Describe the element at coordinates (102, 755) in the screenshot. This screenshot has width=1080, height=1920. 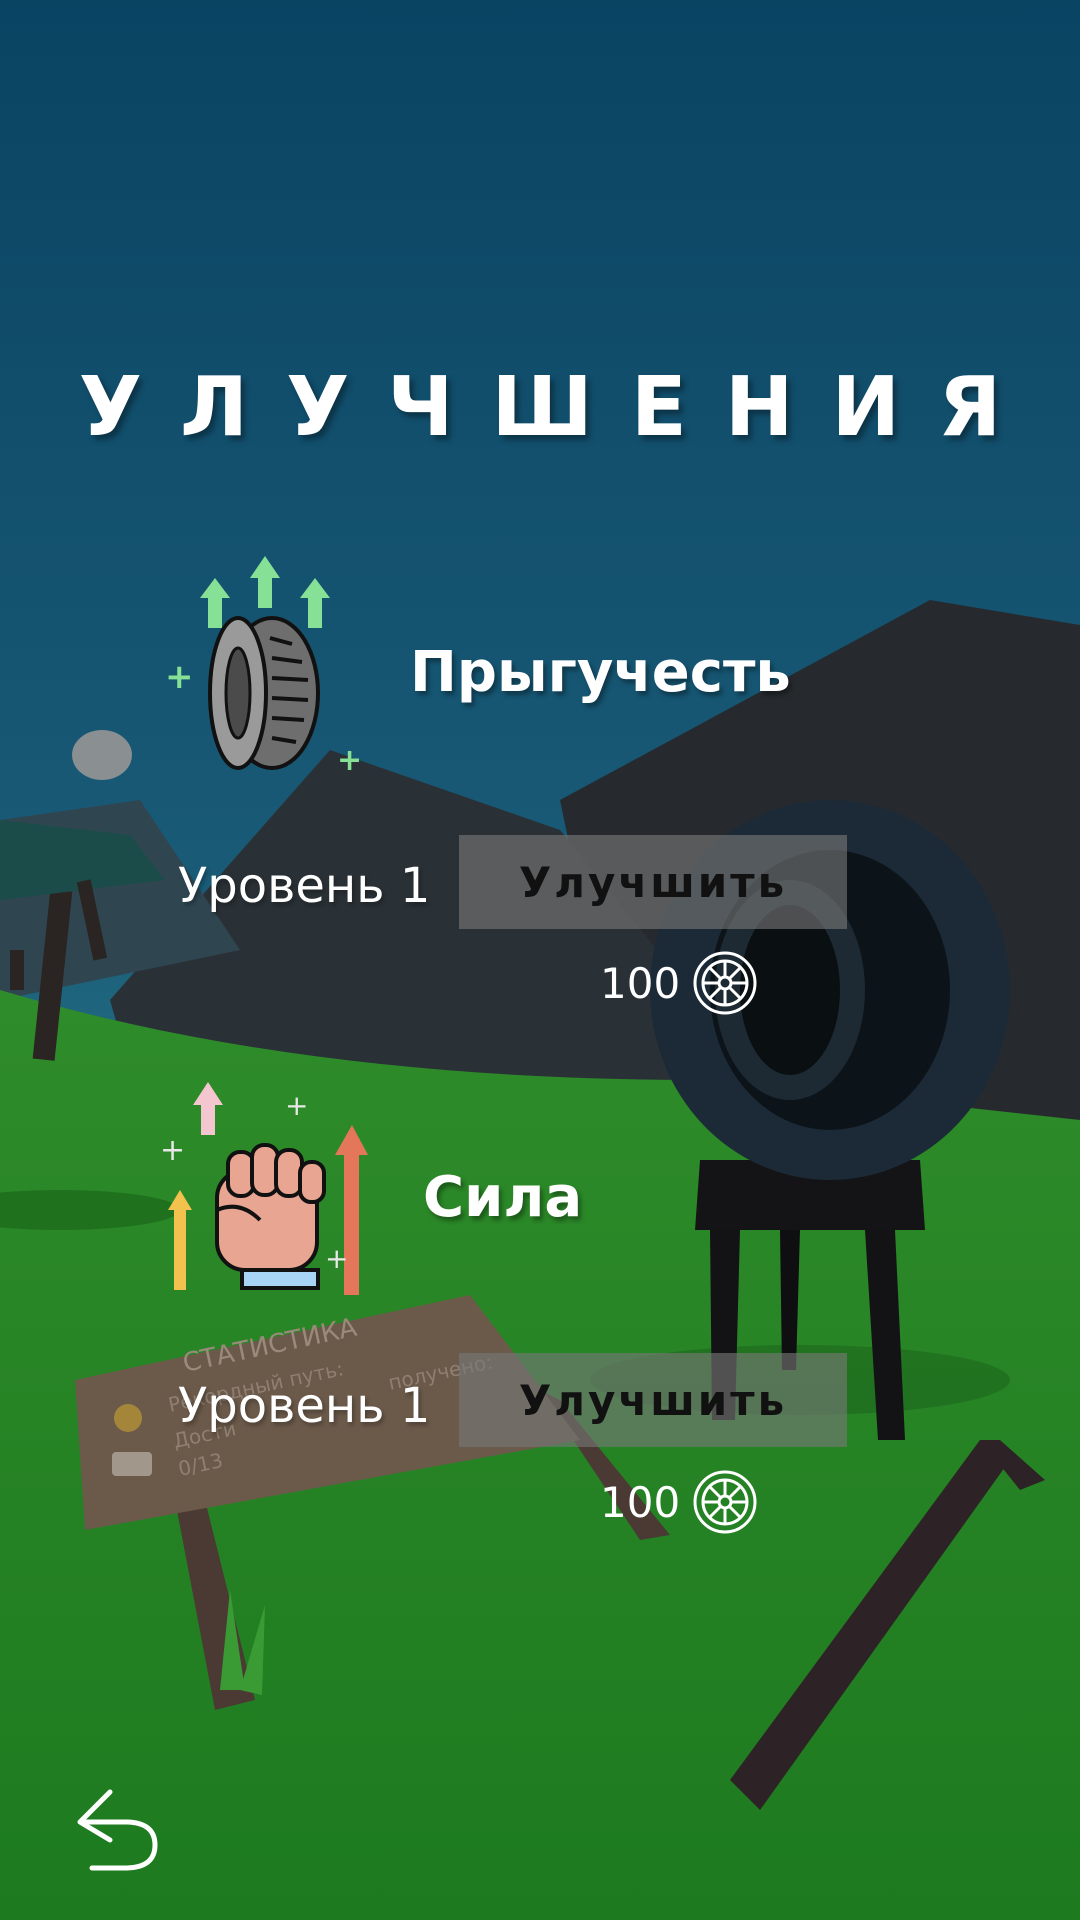
I see `moon` at that location.